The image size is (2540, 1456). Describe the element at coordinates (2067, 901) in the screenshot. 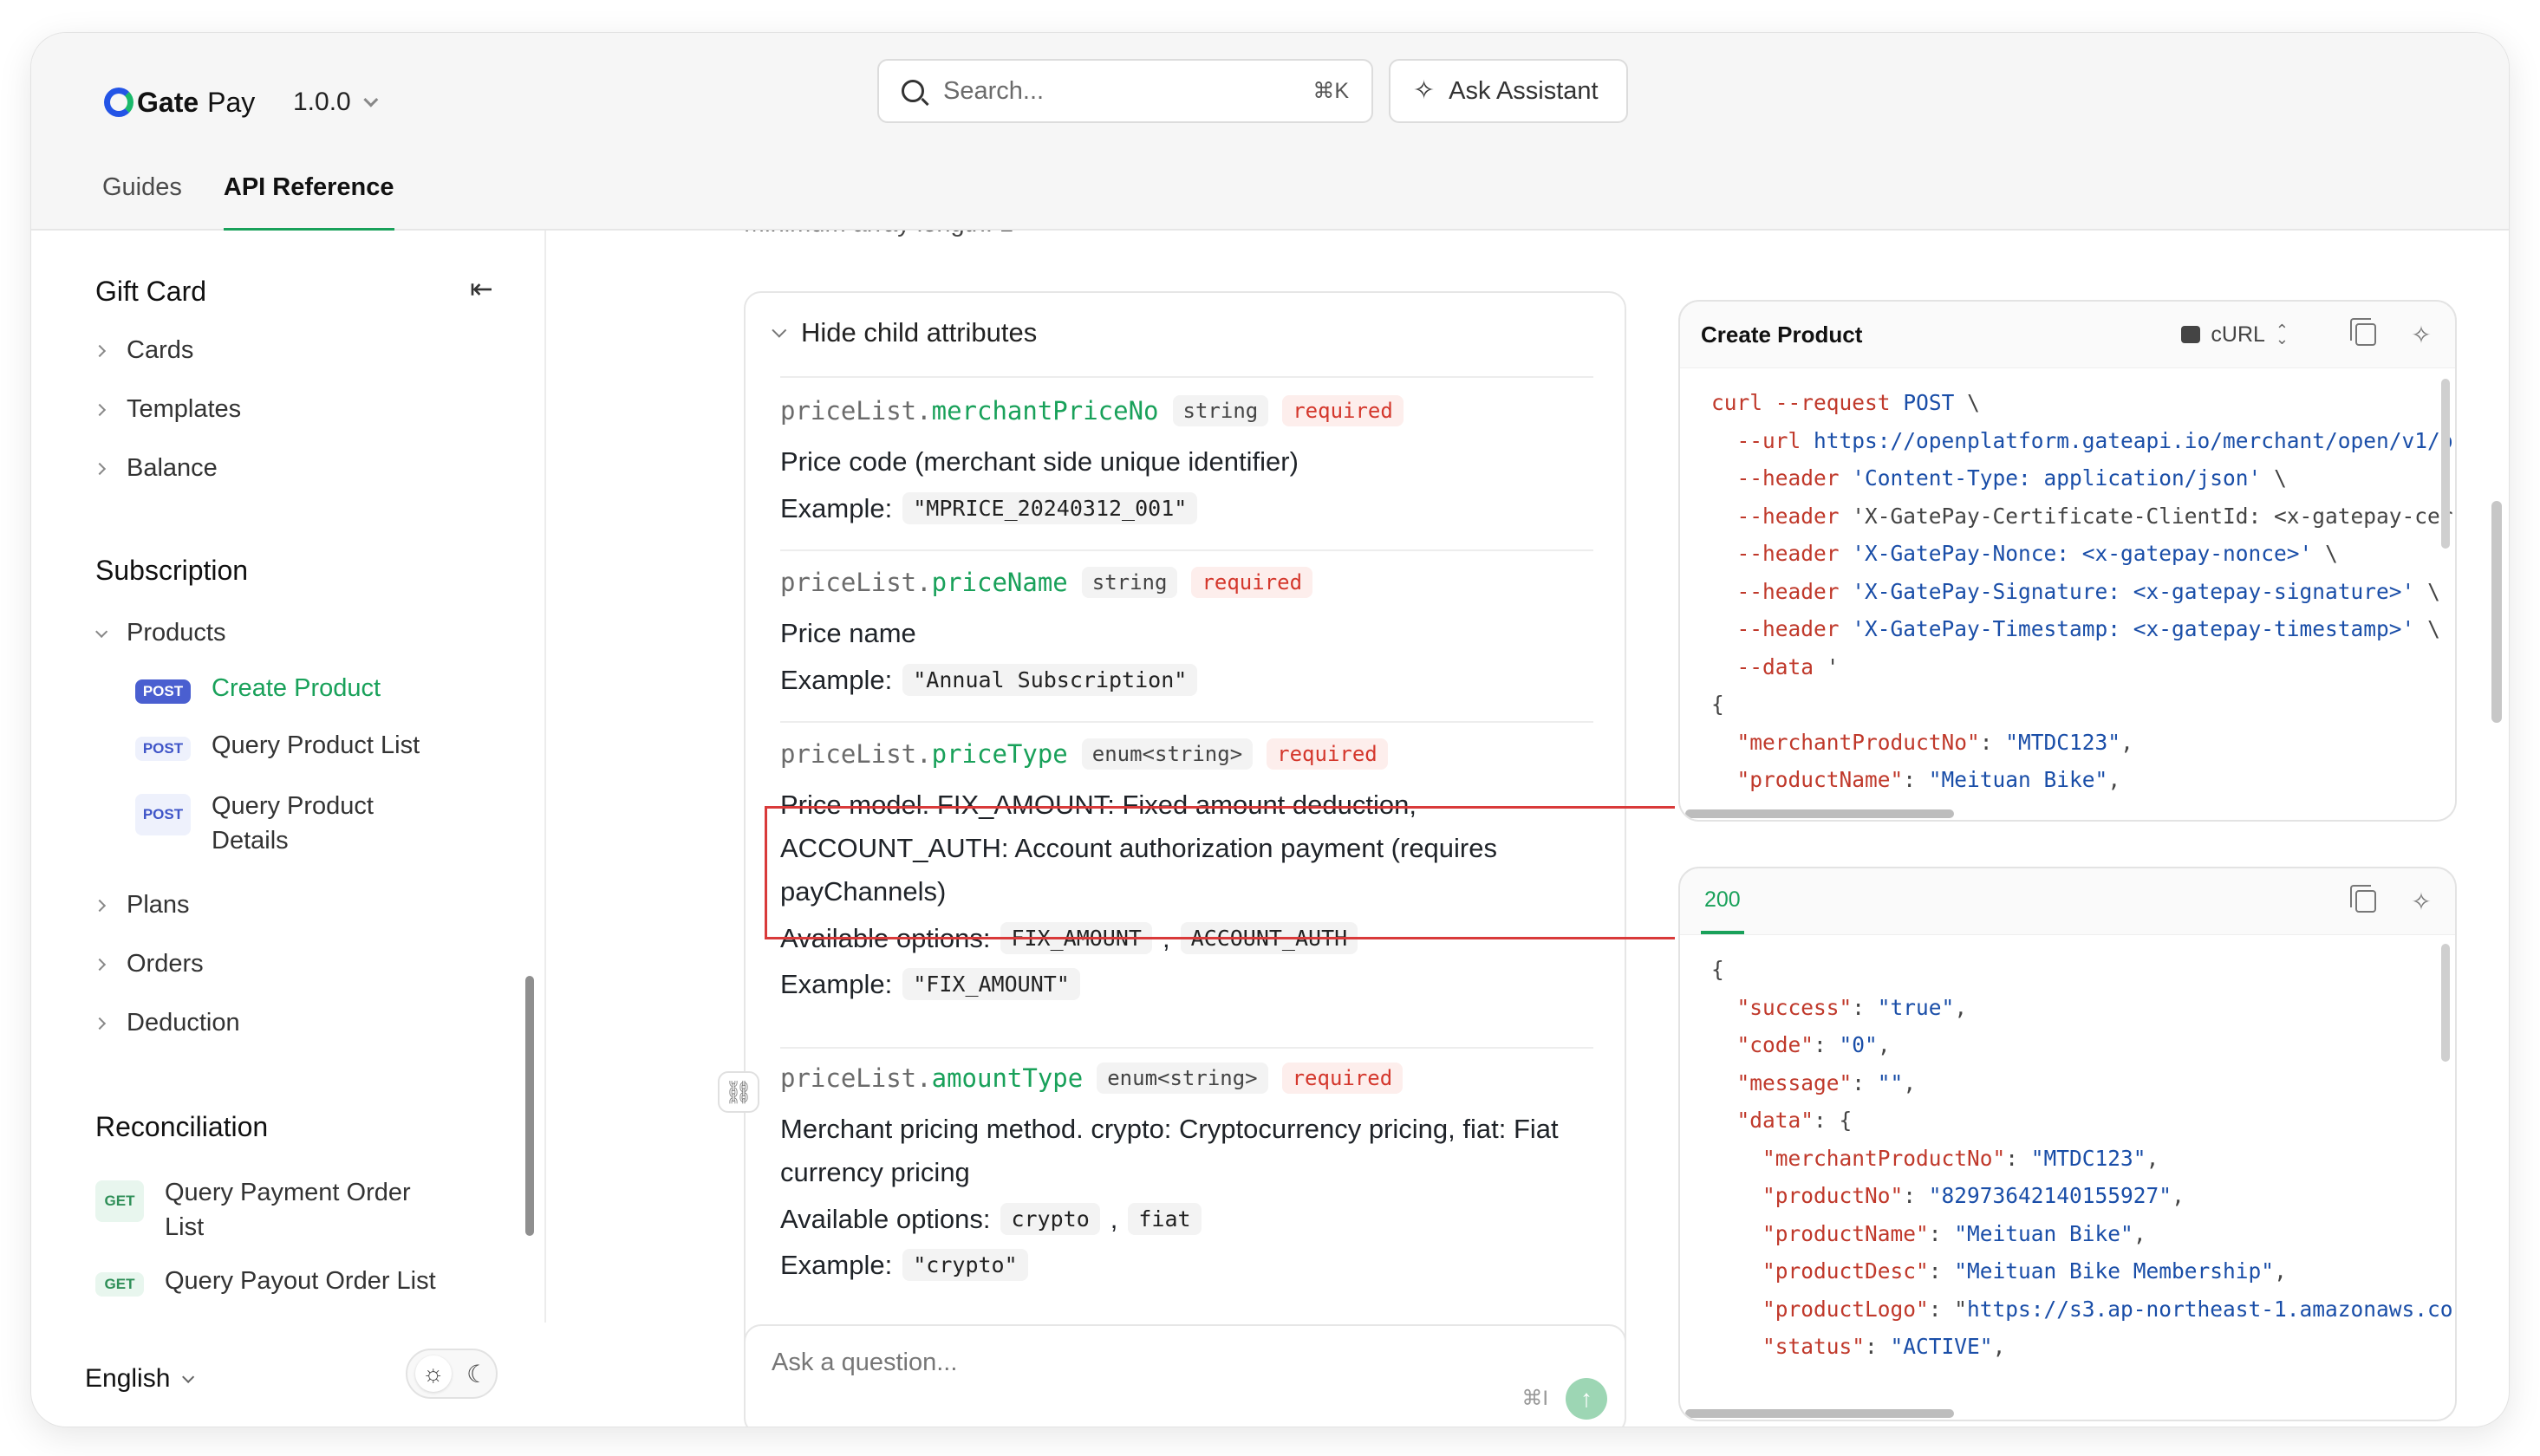

I see `response-panel-header: 200 ✧` at that location.